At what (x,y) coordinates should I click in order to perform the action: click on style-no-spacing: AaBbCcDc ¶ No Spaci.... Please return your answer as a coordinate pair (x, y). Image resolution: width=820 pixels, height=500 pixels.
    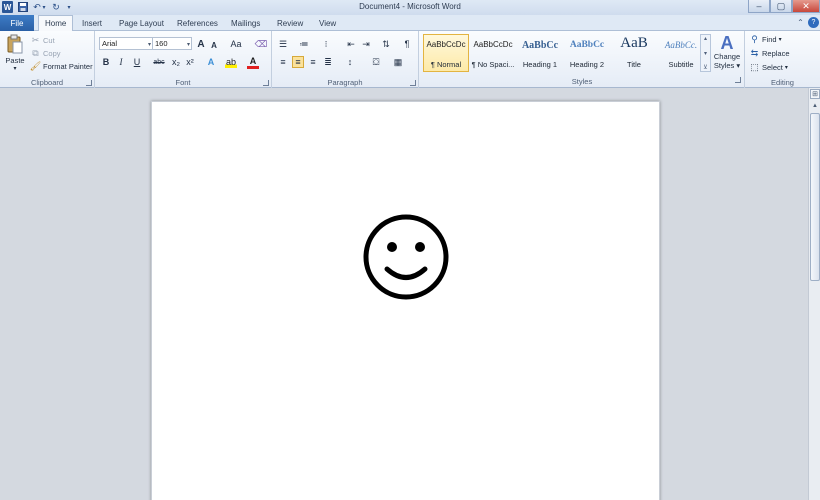
    Looking at the image, I should click on (493, 53).